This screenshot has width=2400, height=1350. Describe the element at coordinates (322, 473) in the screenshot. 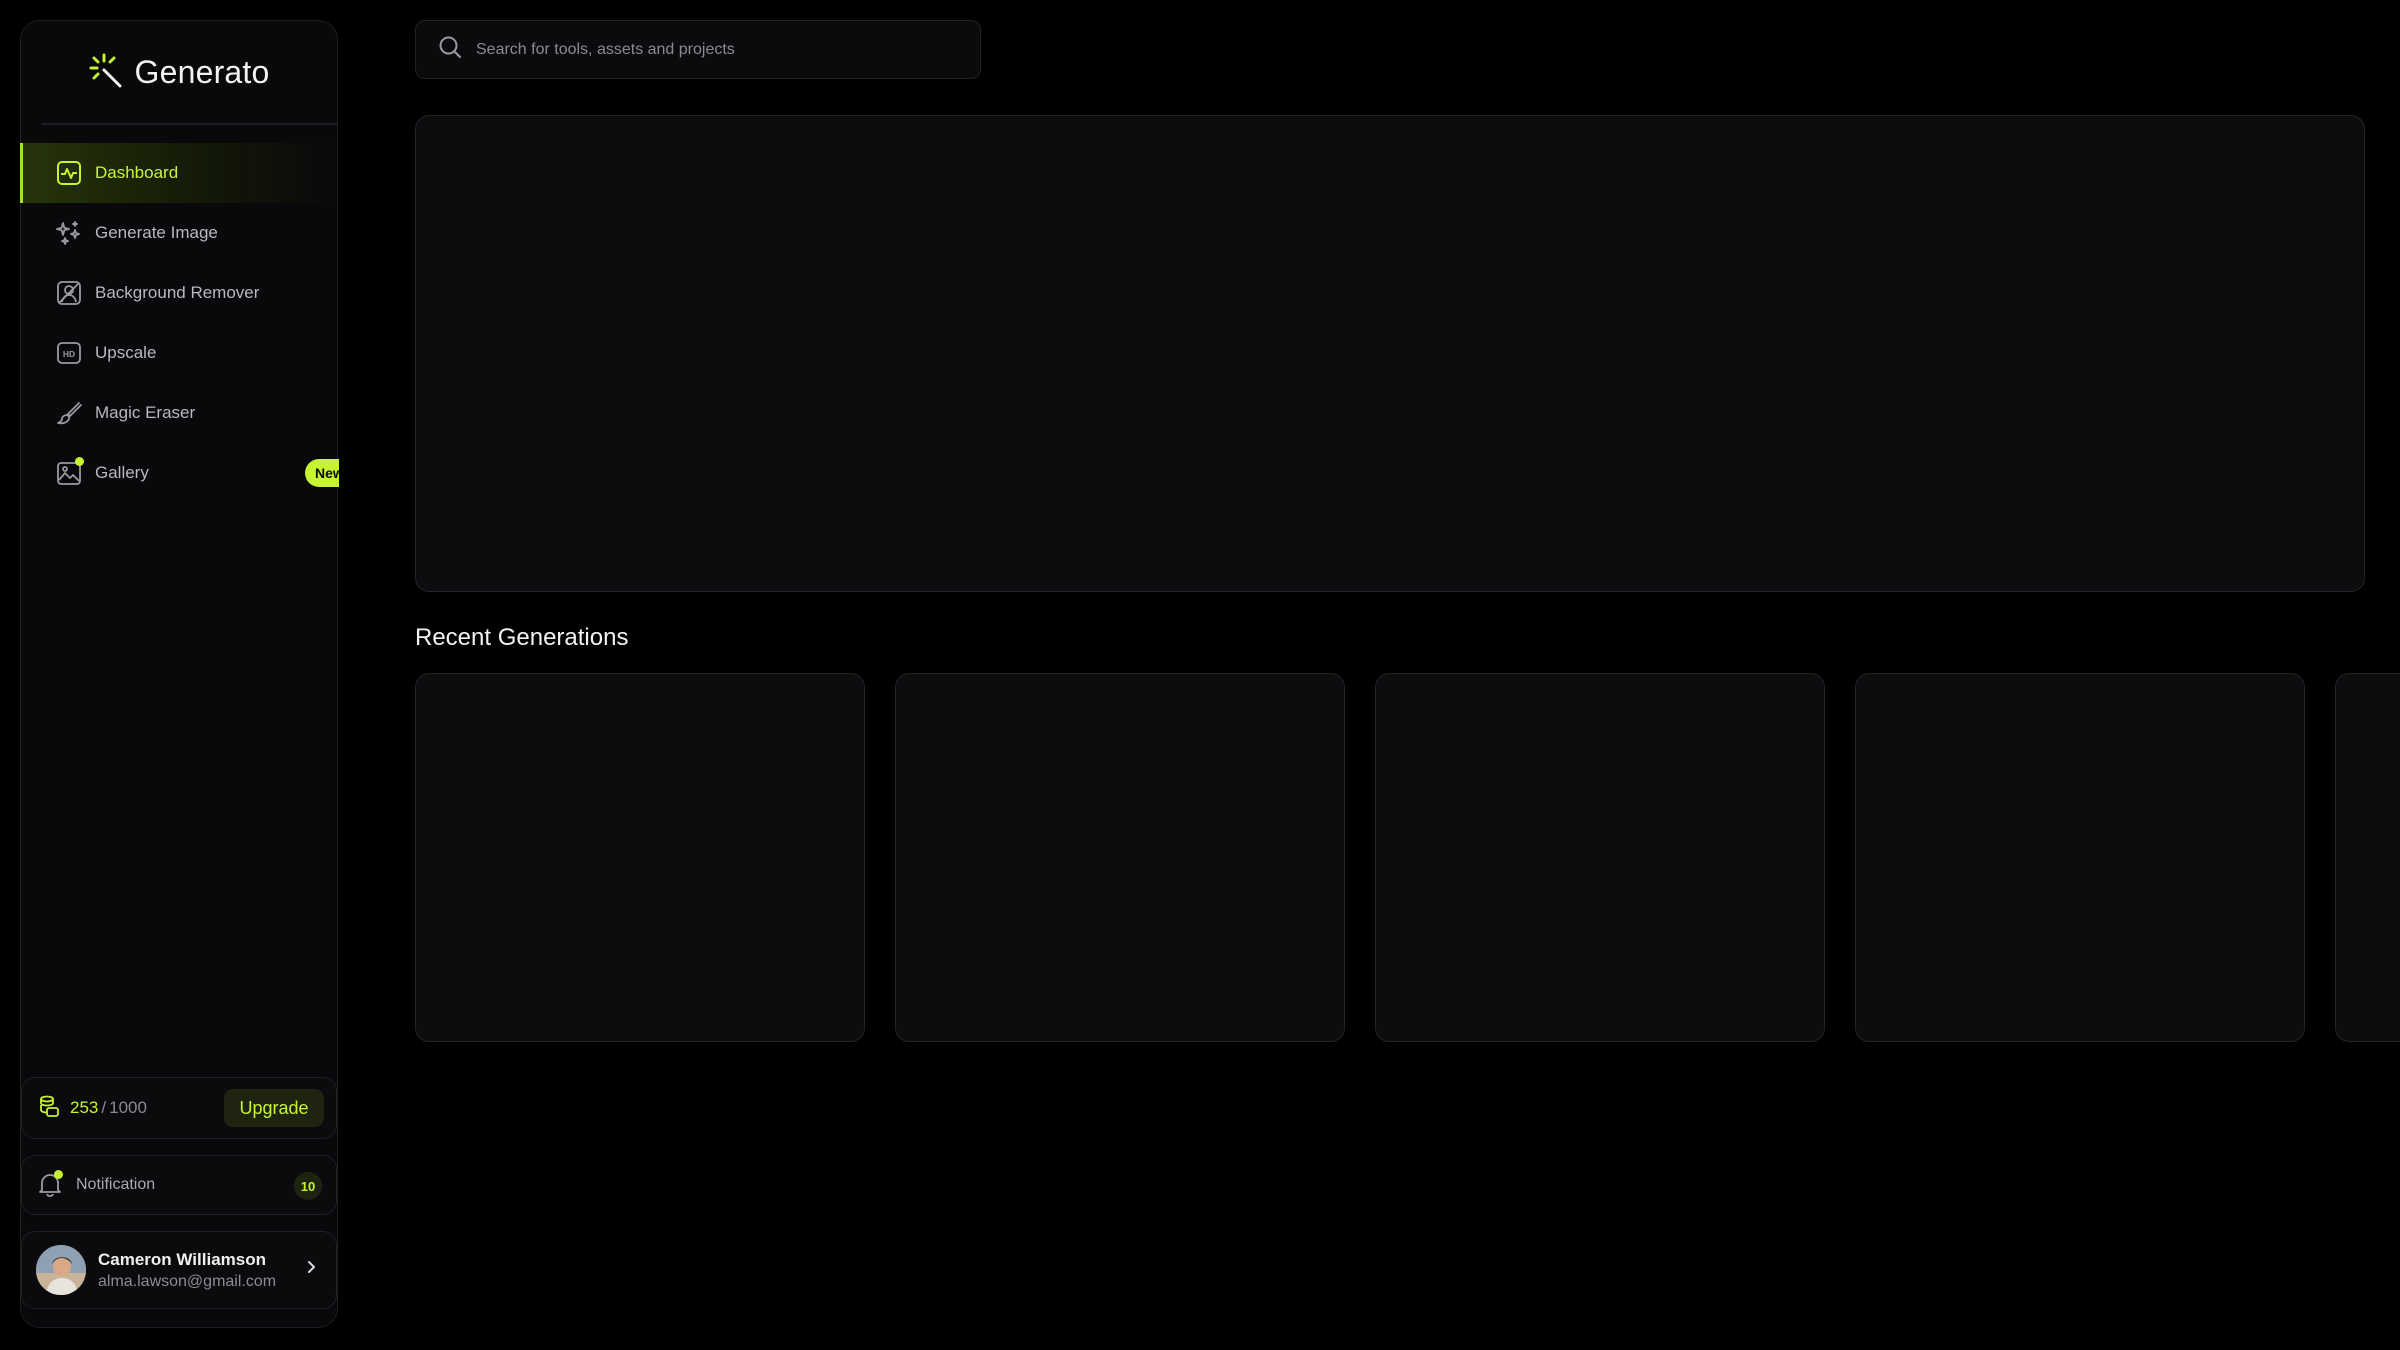

I see `new-badge: New` at that location.